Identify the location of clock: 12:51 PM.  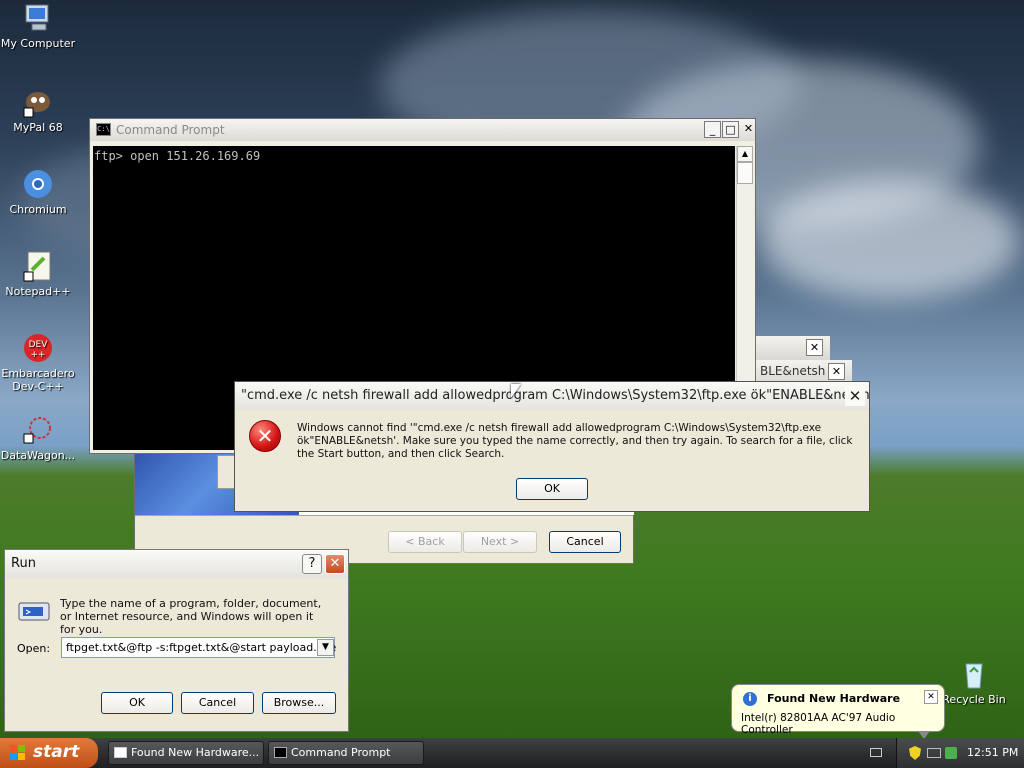
(993, 752).